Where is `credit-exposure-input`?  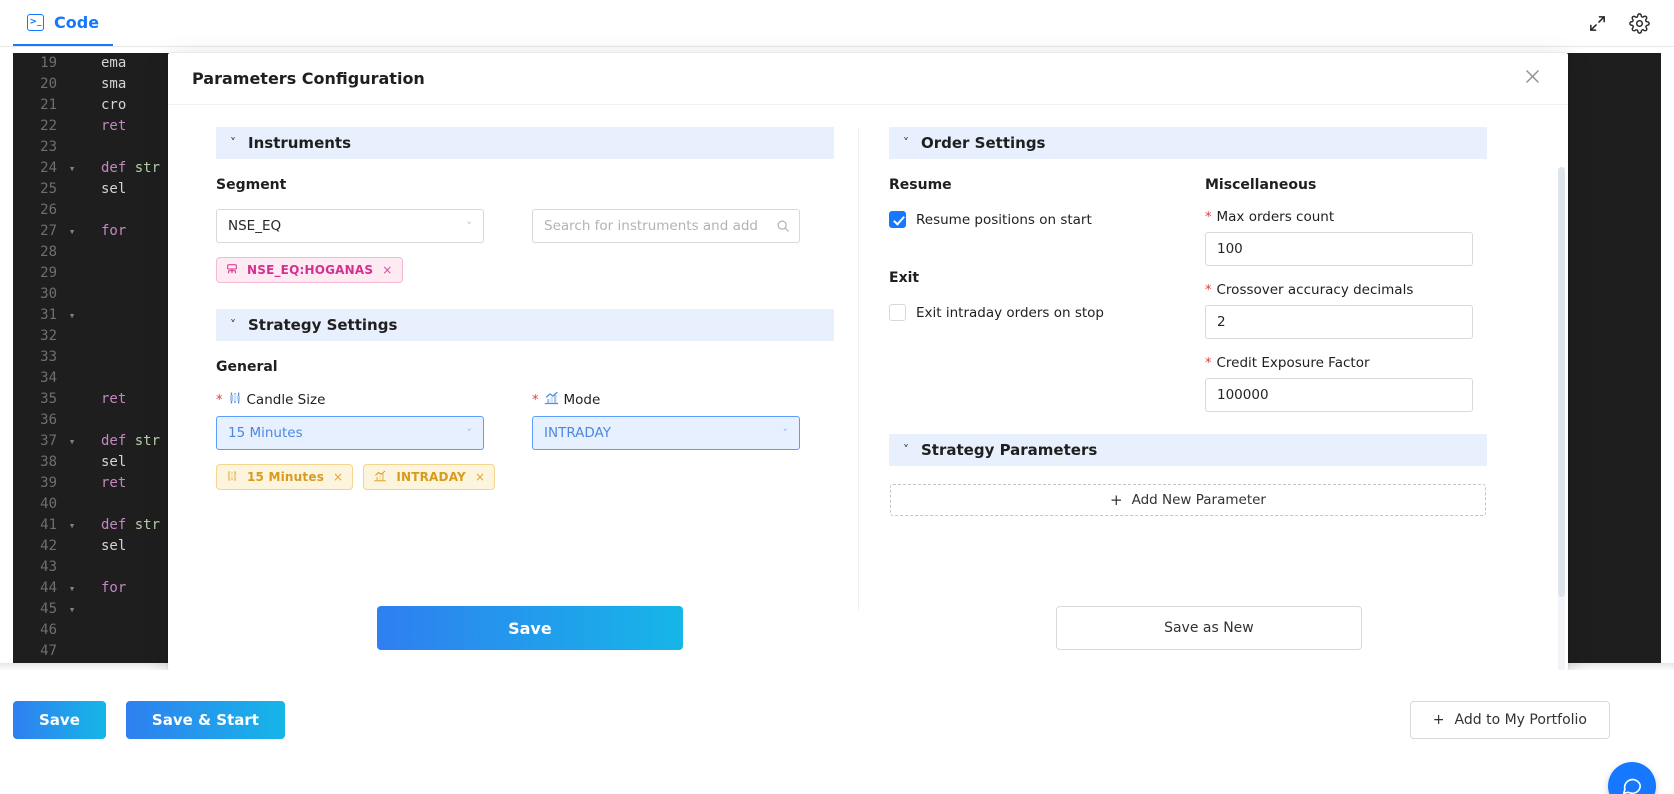
credit-exposure-input is located at coordinates (1339, 395).